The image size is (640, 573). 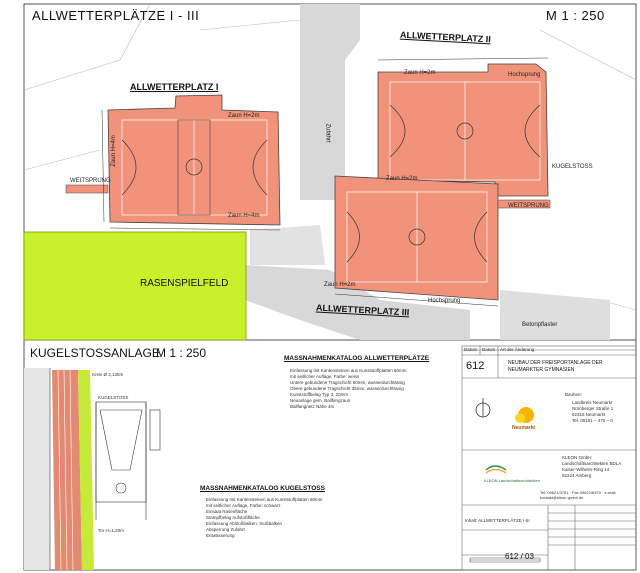 I want to click on page-scale: M 1 : 250, so click(x=575, y=15).